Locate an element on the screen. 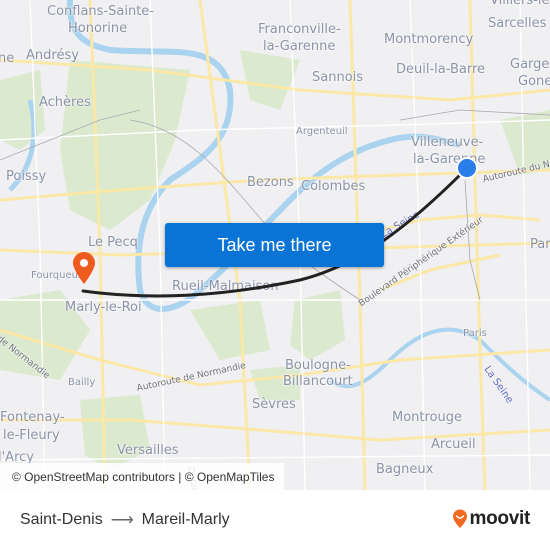  moovit-wordmark: moovit is located at coordinates (500, 518).